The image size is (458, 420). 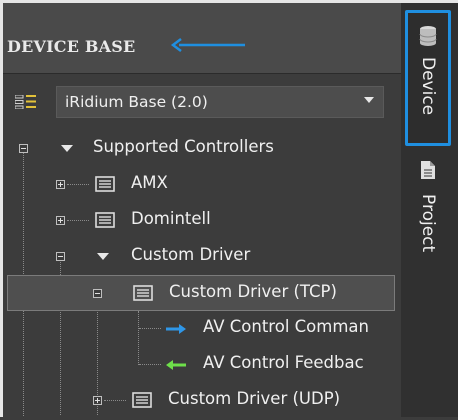 I want to click on tree-item-label: Custom Driver (UDP), so click(x=254, y=398).